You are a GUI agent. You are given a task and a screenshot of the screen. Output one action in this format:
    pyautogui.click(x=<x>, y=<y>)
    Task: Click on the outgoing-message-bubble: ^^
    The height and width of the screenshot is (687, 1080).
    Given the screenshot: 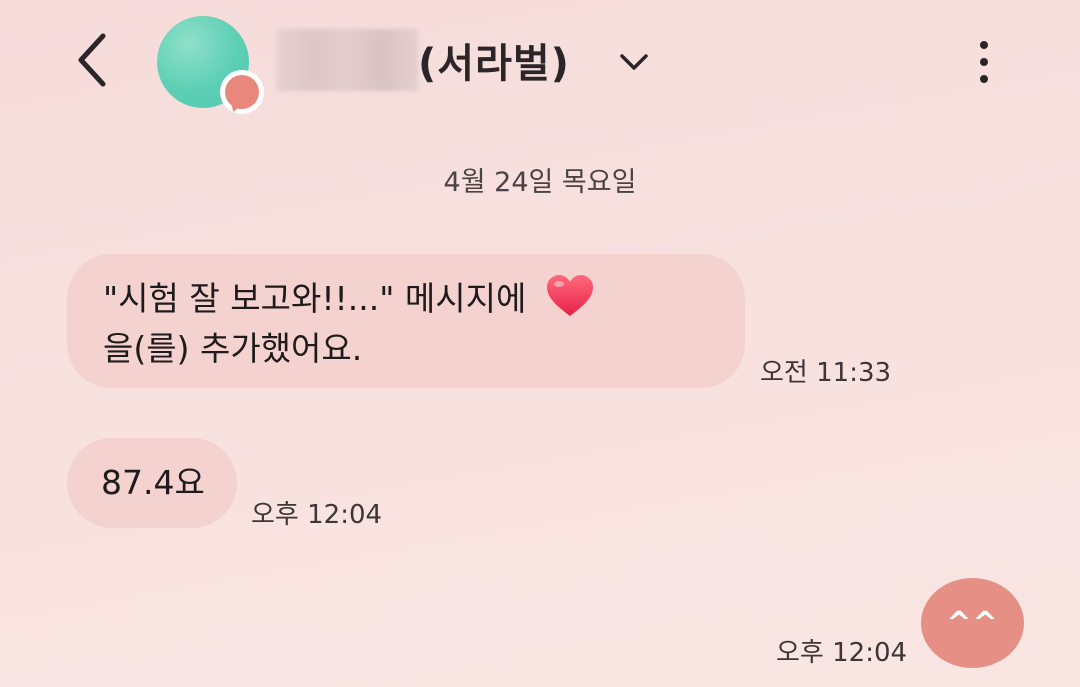 What is the action you would take?
    pyautogui.click(x=972, y=623)
    